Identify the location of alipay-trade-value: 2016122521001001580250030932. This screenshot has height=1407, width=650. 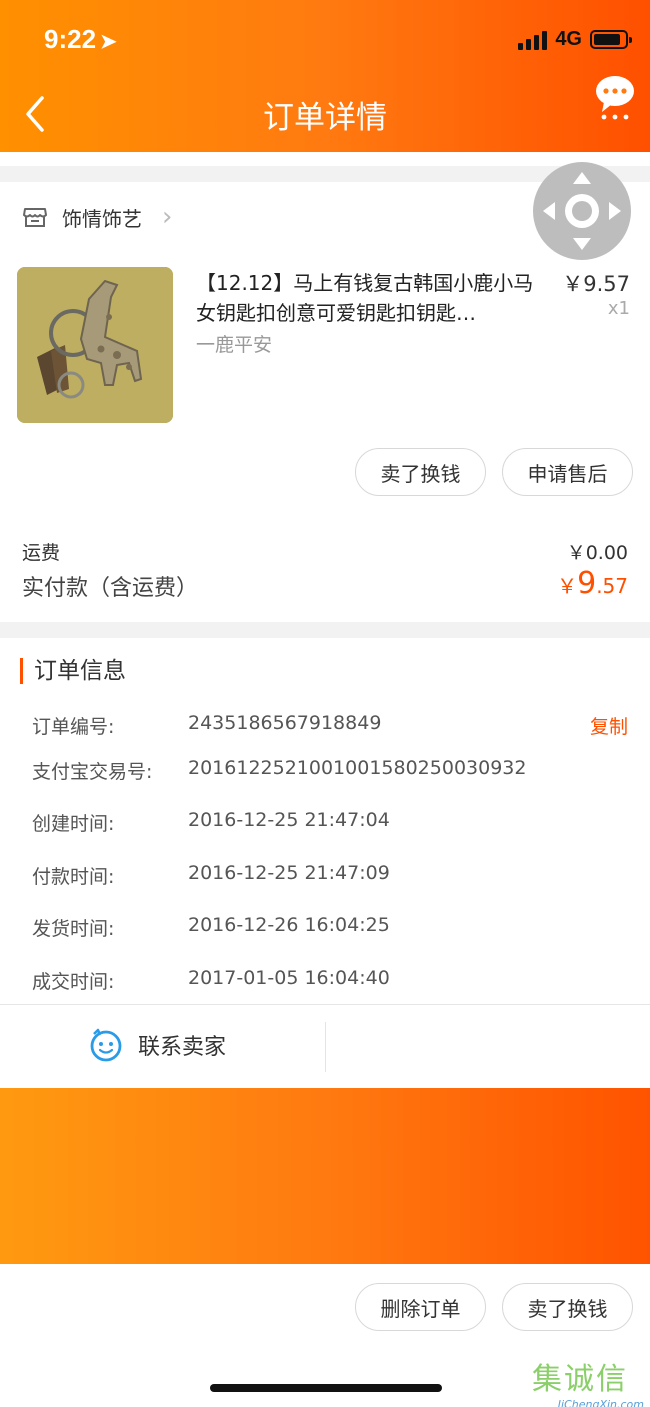
(357, 768).